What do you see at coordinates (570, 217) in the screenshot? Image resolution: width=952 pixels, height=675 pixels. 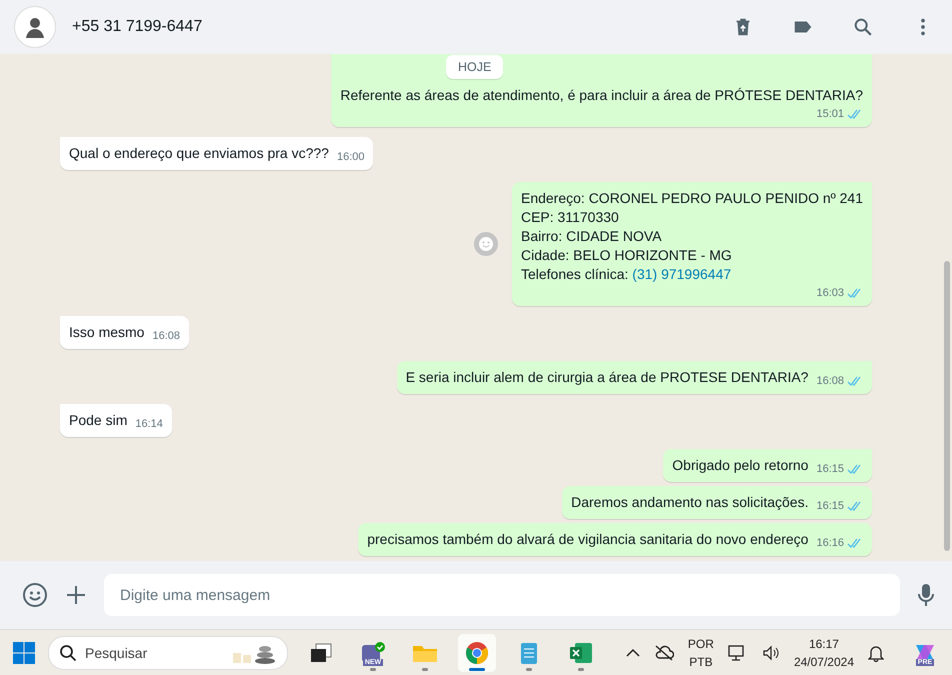 I see `message-text: CEP: 31170330` at bounding box center [570, 217].